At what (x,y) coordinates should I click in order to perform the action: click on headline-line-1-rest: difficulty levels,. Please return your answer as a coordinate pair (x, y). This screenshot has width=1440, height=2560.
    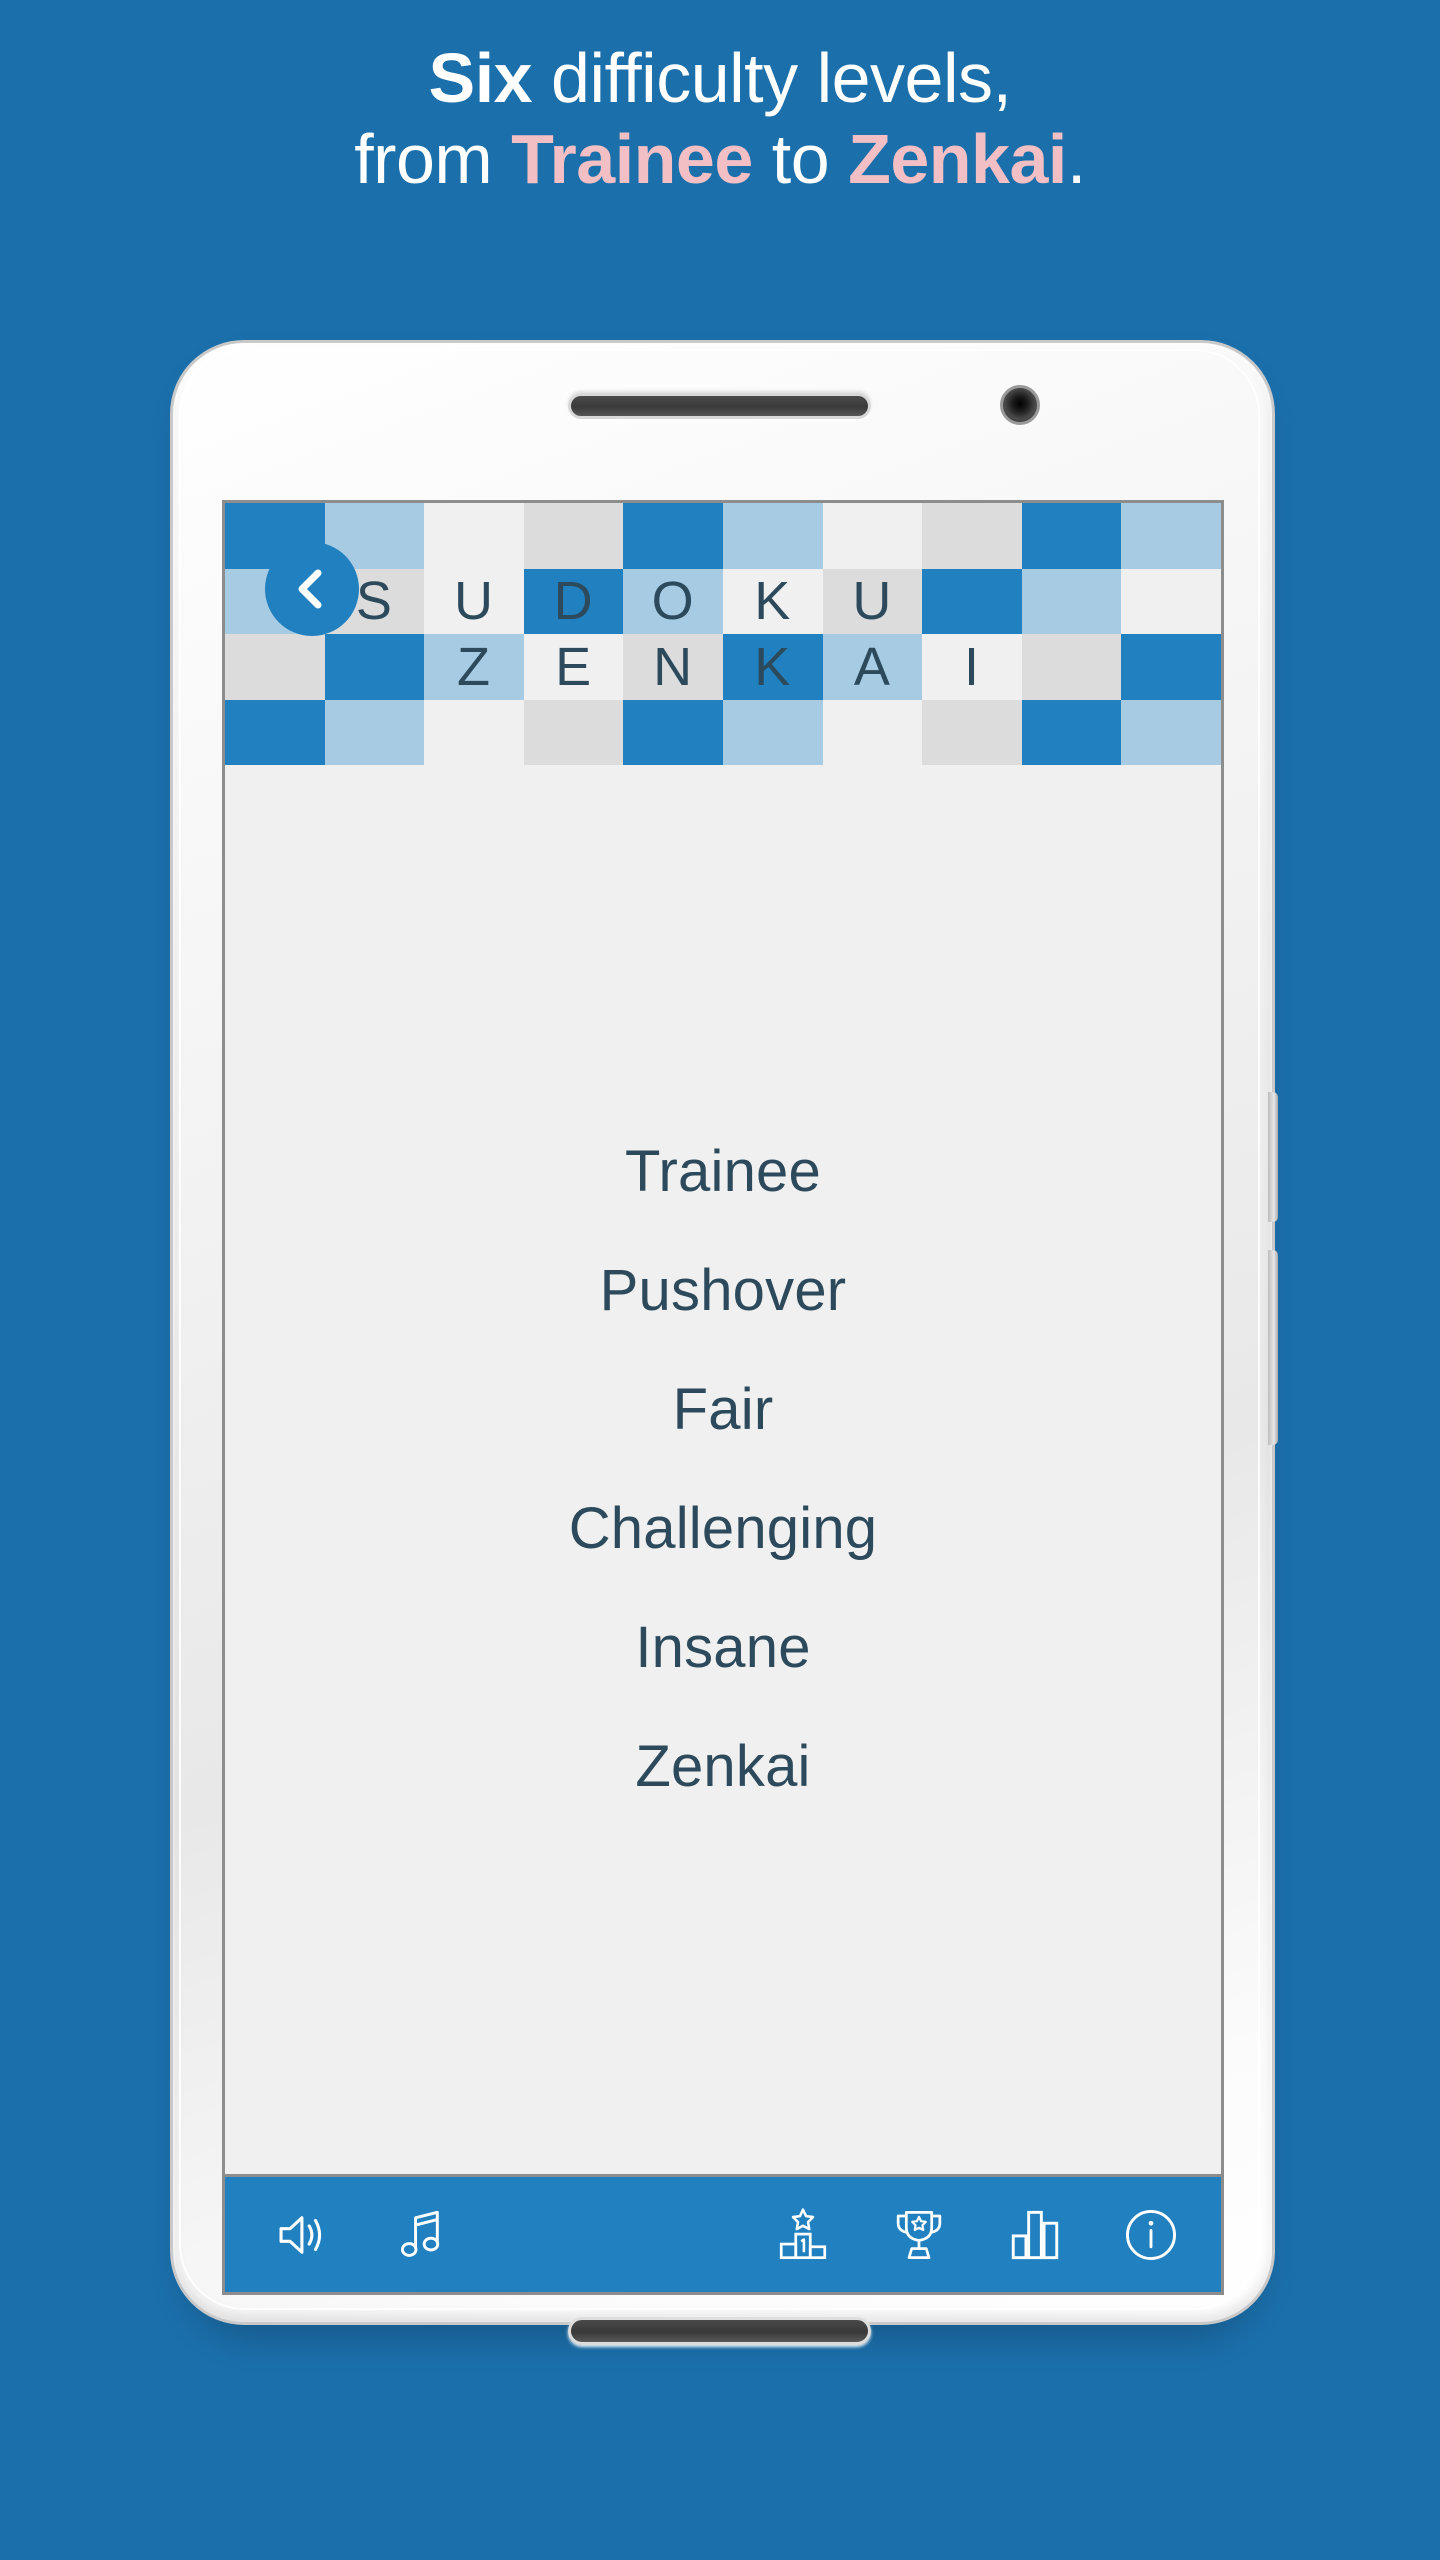
    Looking at the image, I should click on (772, 78).